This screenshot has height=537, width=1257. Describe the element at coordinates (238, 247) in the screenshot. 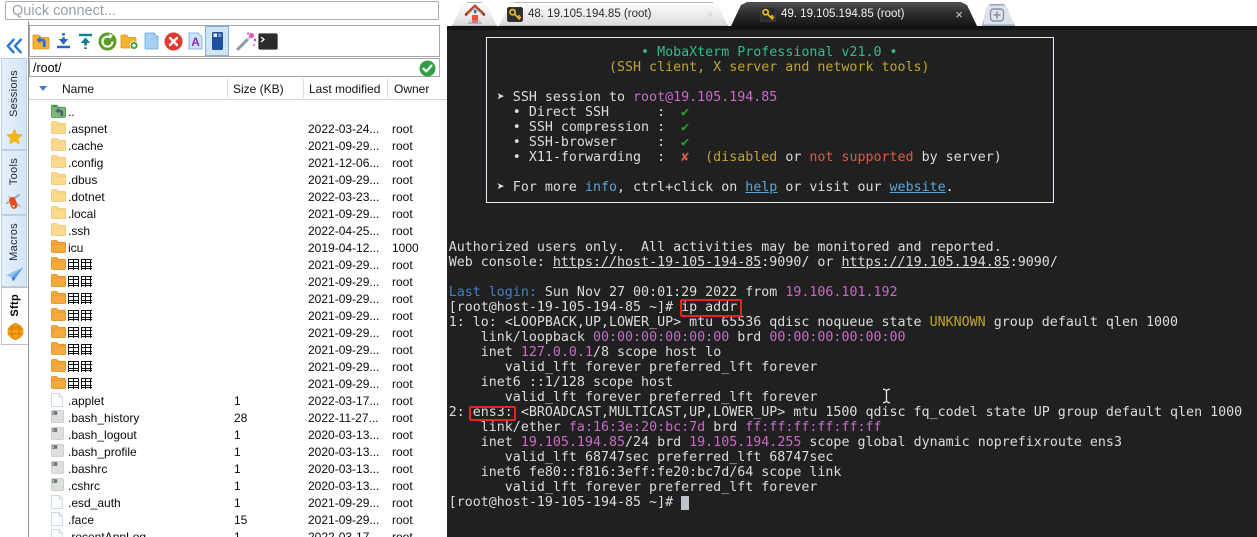

I see `file-row: icu 2019-04-12... 1000` at that location.